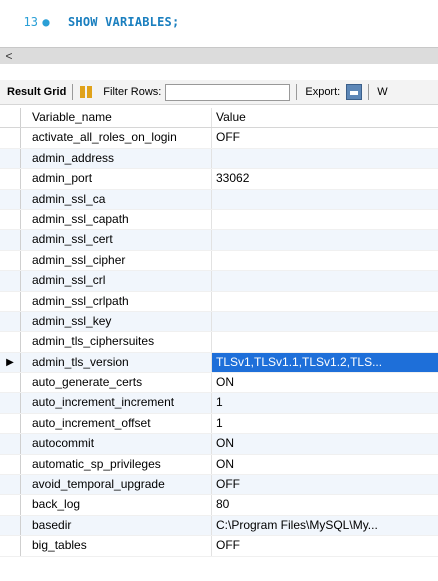 This screenshot has height=581, width=438. I want to click on value-cell: 80, so click(325, 504).